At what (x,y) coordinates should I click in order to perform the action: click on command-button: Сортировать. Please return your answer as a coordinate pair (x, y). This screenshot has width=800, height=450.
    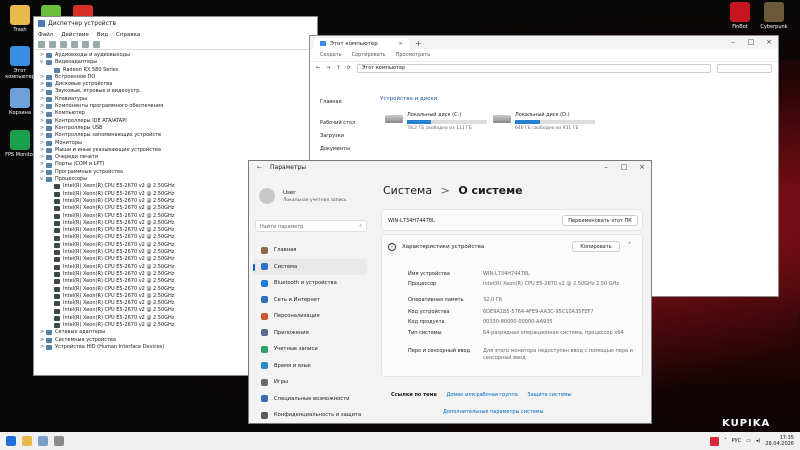
    Looking at the image, I should click on (369, 55).